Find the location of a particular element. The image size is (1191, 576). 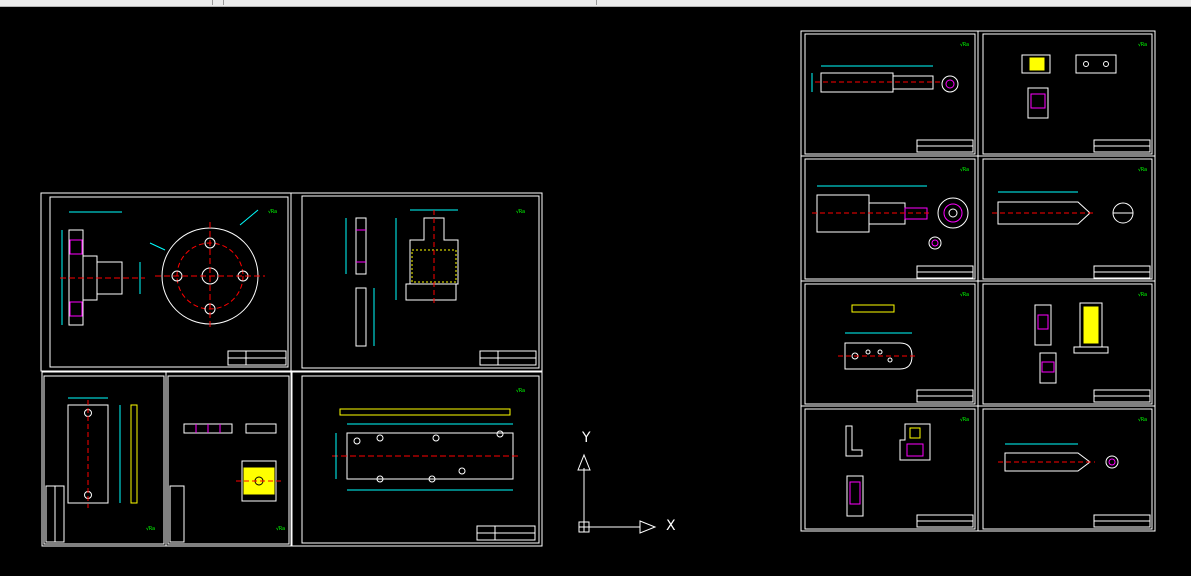

sheet-angle: √Ra is located at coordinates (889, 468).